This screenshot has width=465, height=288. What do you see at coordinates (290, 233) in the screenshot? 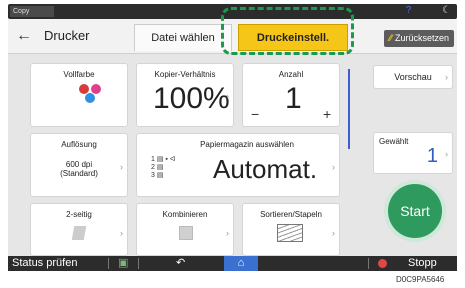
I see `sort-stack-icon` at bounding box center [290, 233].